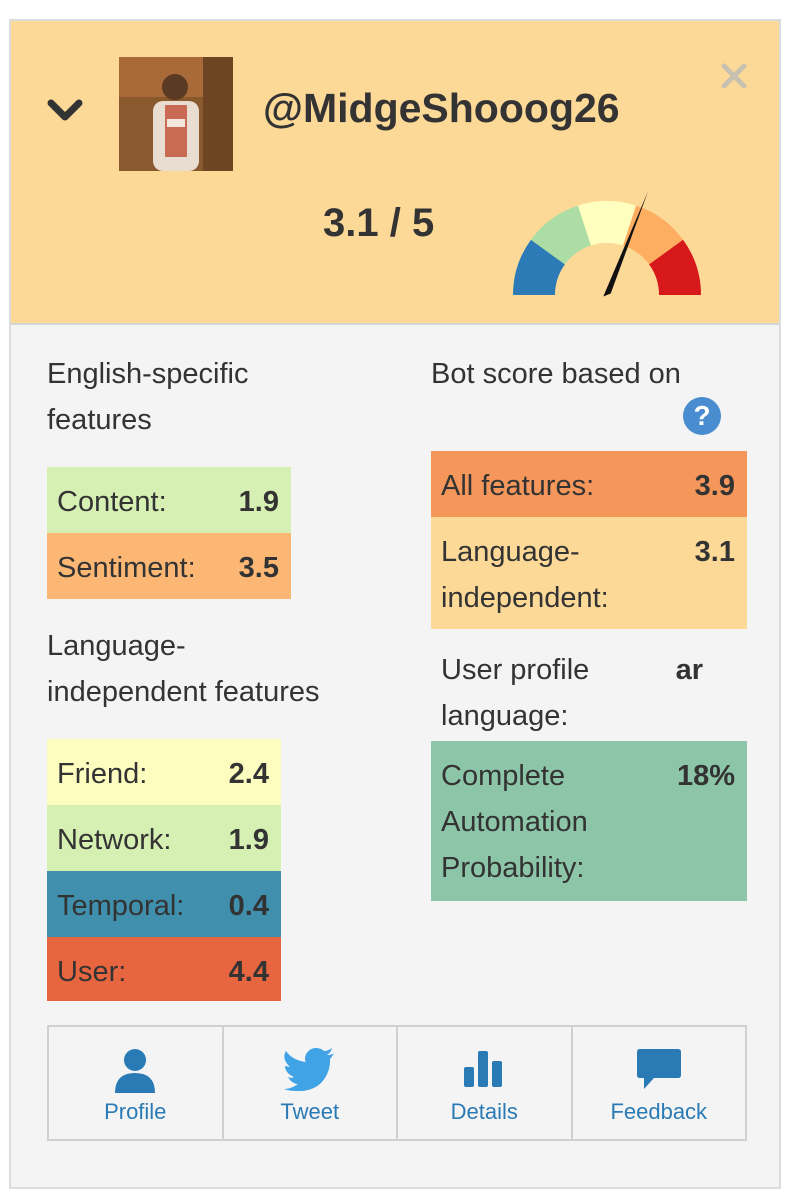 This screenshot has height=1200, width=794. What do you see at coordinates (148, 374) in the screenshot?
I see `english-title-line1: English-specific` at bounding box center [148, 374].